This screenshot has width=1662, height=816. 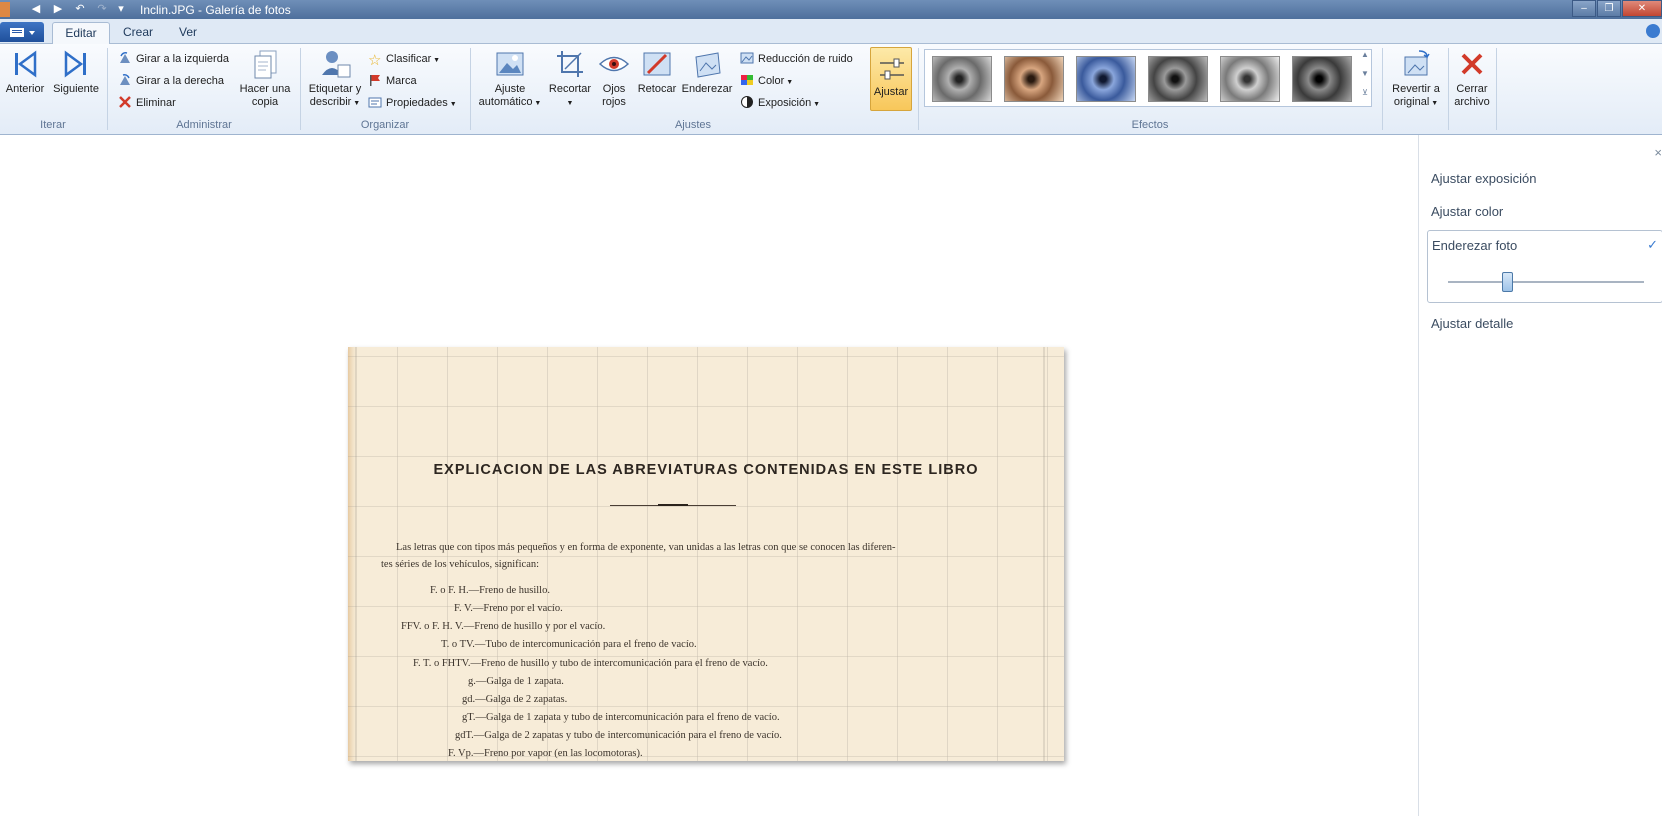 What do you see at coordinates (1472, 89) in the screenshot?
I see `close-file-label-1: Cerrar` at bounding box center [1472, 89].